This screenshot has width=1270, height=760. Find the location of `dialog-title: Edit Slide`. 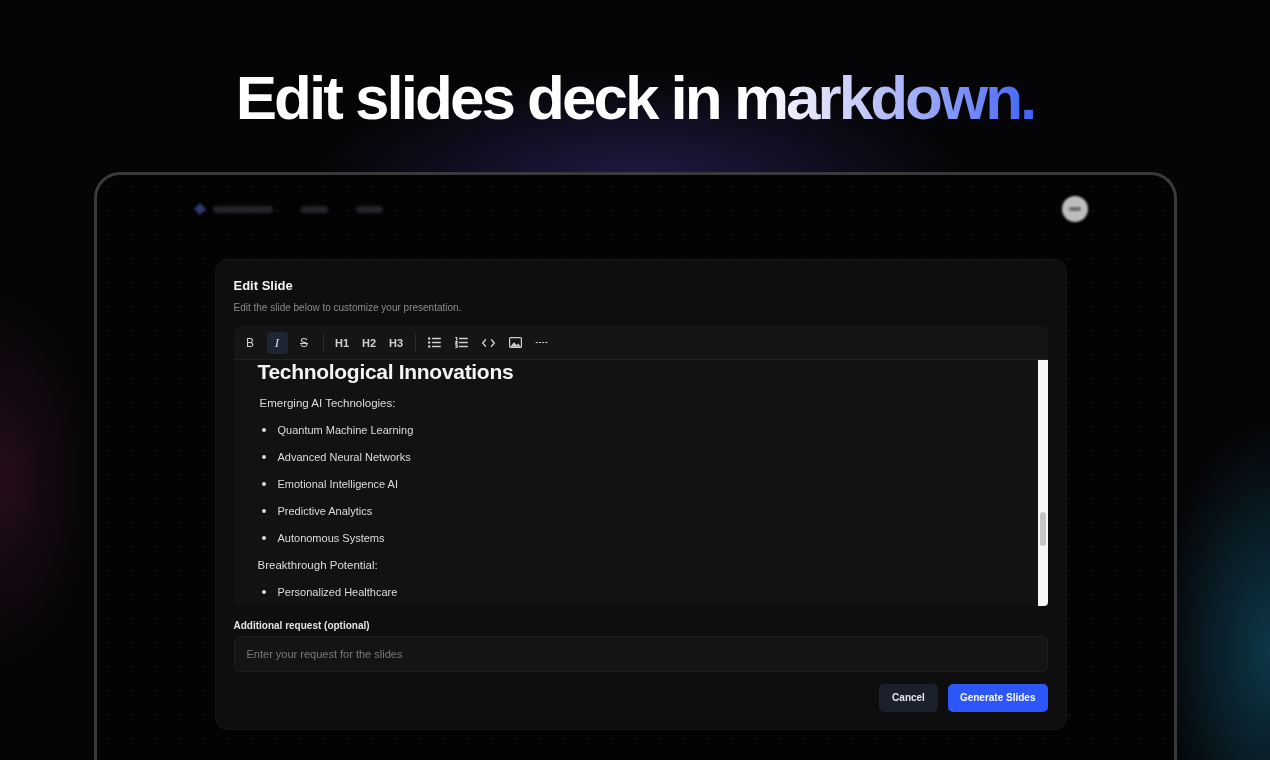

dialog-title: Edit Slide is located at coordinates (263, 286).